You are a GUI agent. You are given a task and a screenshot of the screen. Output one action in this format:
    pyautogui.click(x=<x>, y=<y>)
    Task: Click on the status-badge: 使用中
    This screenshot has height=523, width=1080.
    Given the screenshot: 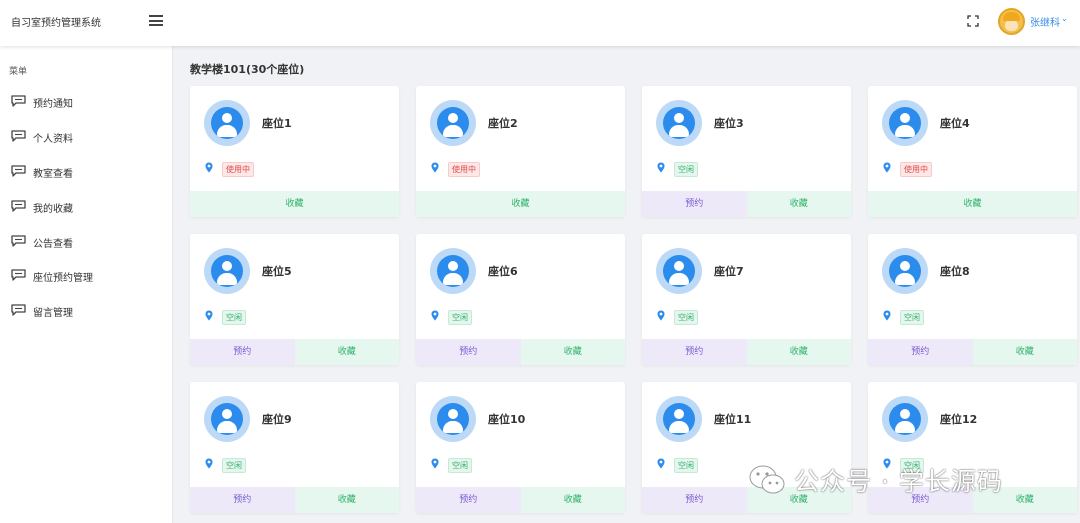 What is the action you would take?
    pyautogui.click(x=916, y=169)
    